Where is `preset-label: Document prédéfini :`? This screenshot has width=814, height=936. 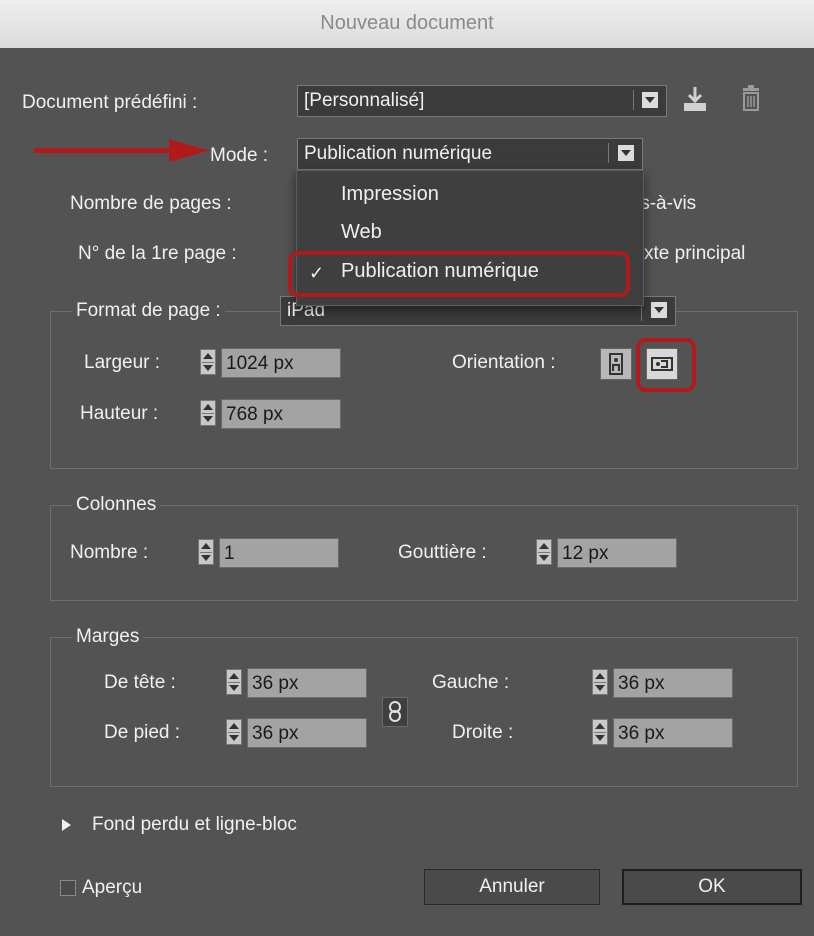 preset-label: Document prédéfini : is located at coordinates (110, 102).